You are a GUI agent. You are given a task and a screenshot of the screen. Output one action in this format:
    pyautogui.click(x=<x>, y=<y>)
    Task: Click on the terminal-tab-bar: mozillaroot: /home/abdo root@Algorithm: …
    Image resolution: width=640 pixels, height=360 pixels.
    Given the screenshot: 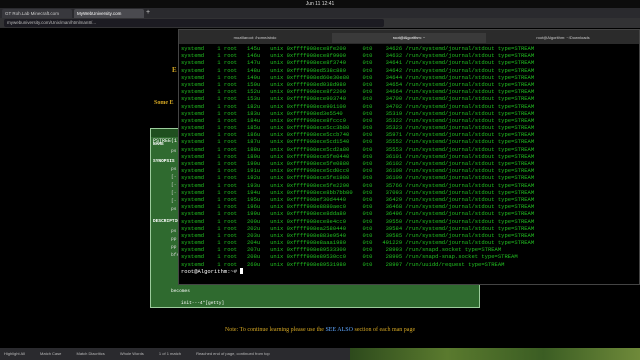 What is the action you would take?
    pyautogui.click(x=409, y=37)
    